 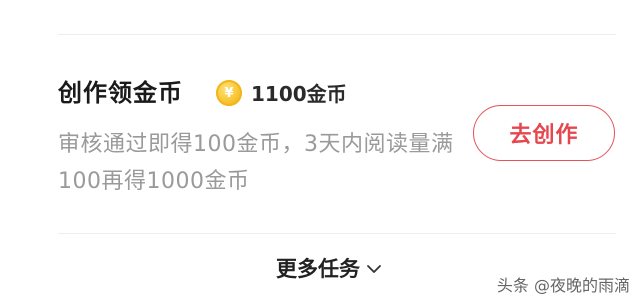 What do you see at coordinates (256, 163) in the screenshot?
I see `task-description: 审核通过即得100金币，3天内阅读量满100再得1000金币` at bounding box center [256, 163].